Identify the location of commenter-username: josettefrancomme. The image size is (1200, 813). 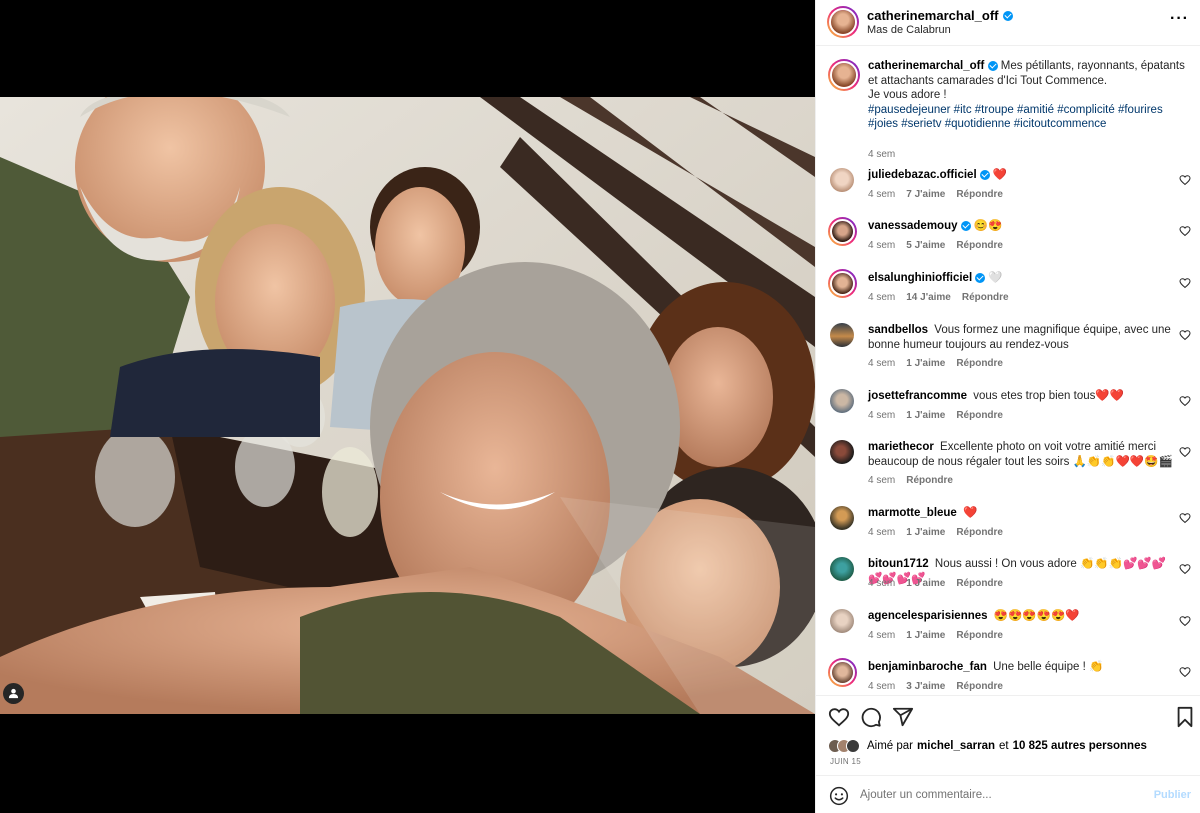
(917, 396).